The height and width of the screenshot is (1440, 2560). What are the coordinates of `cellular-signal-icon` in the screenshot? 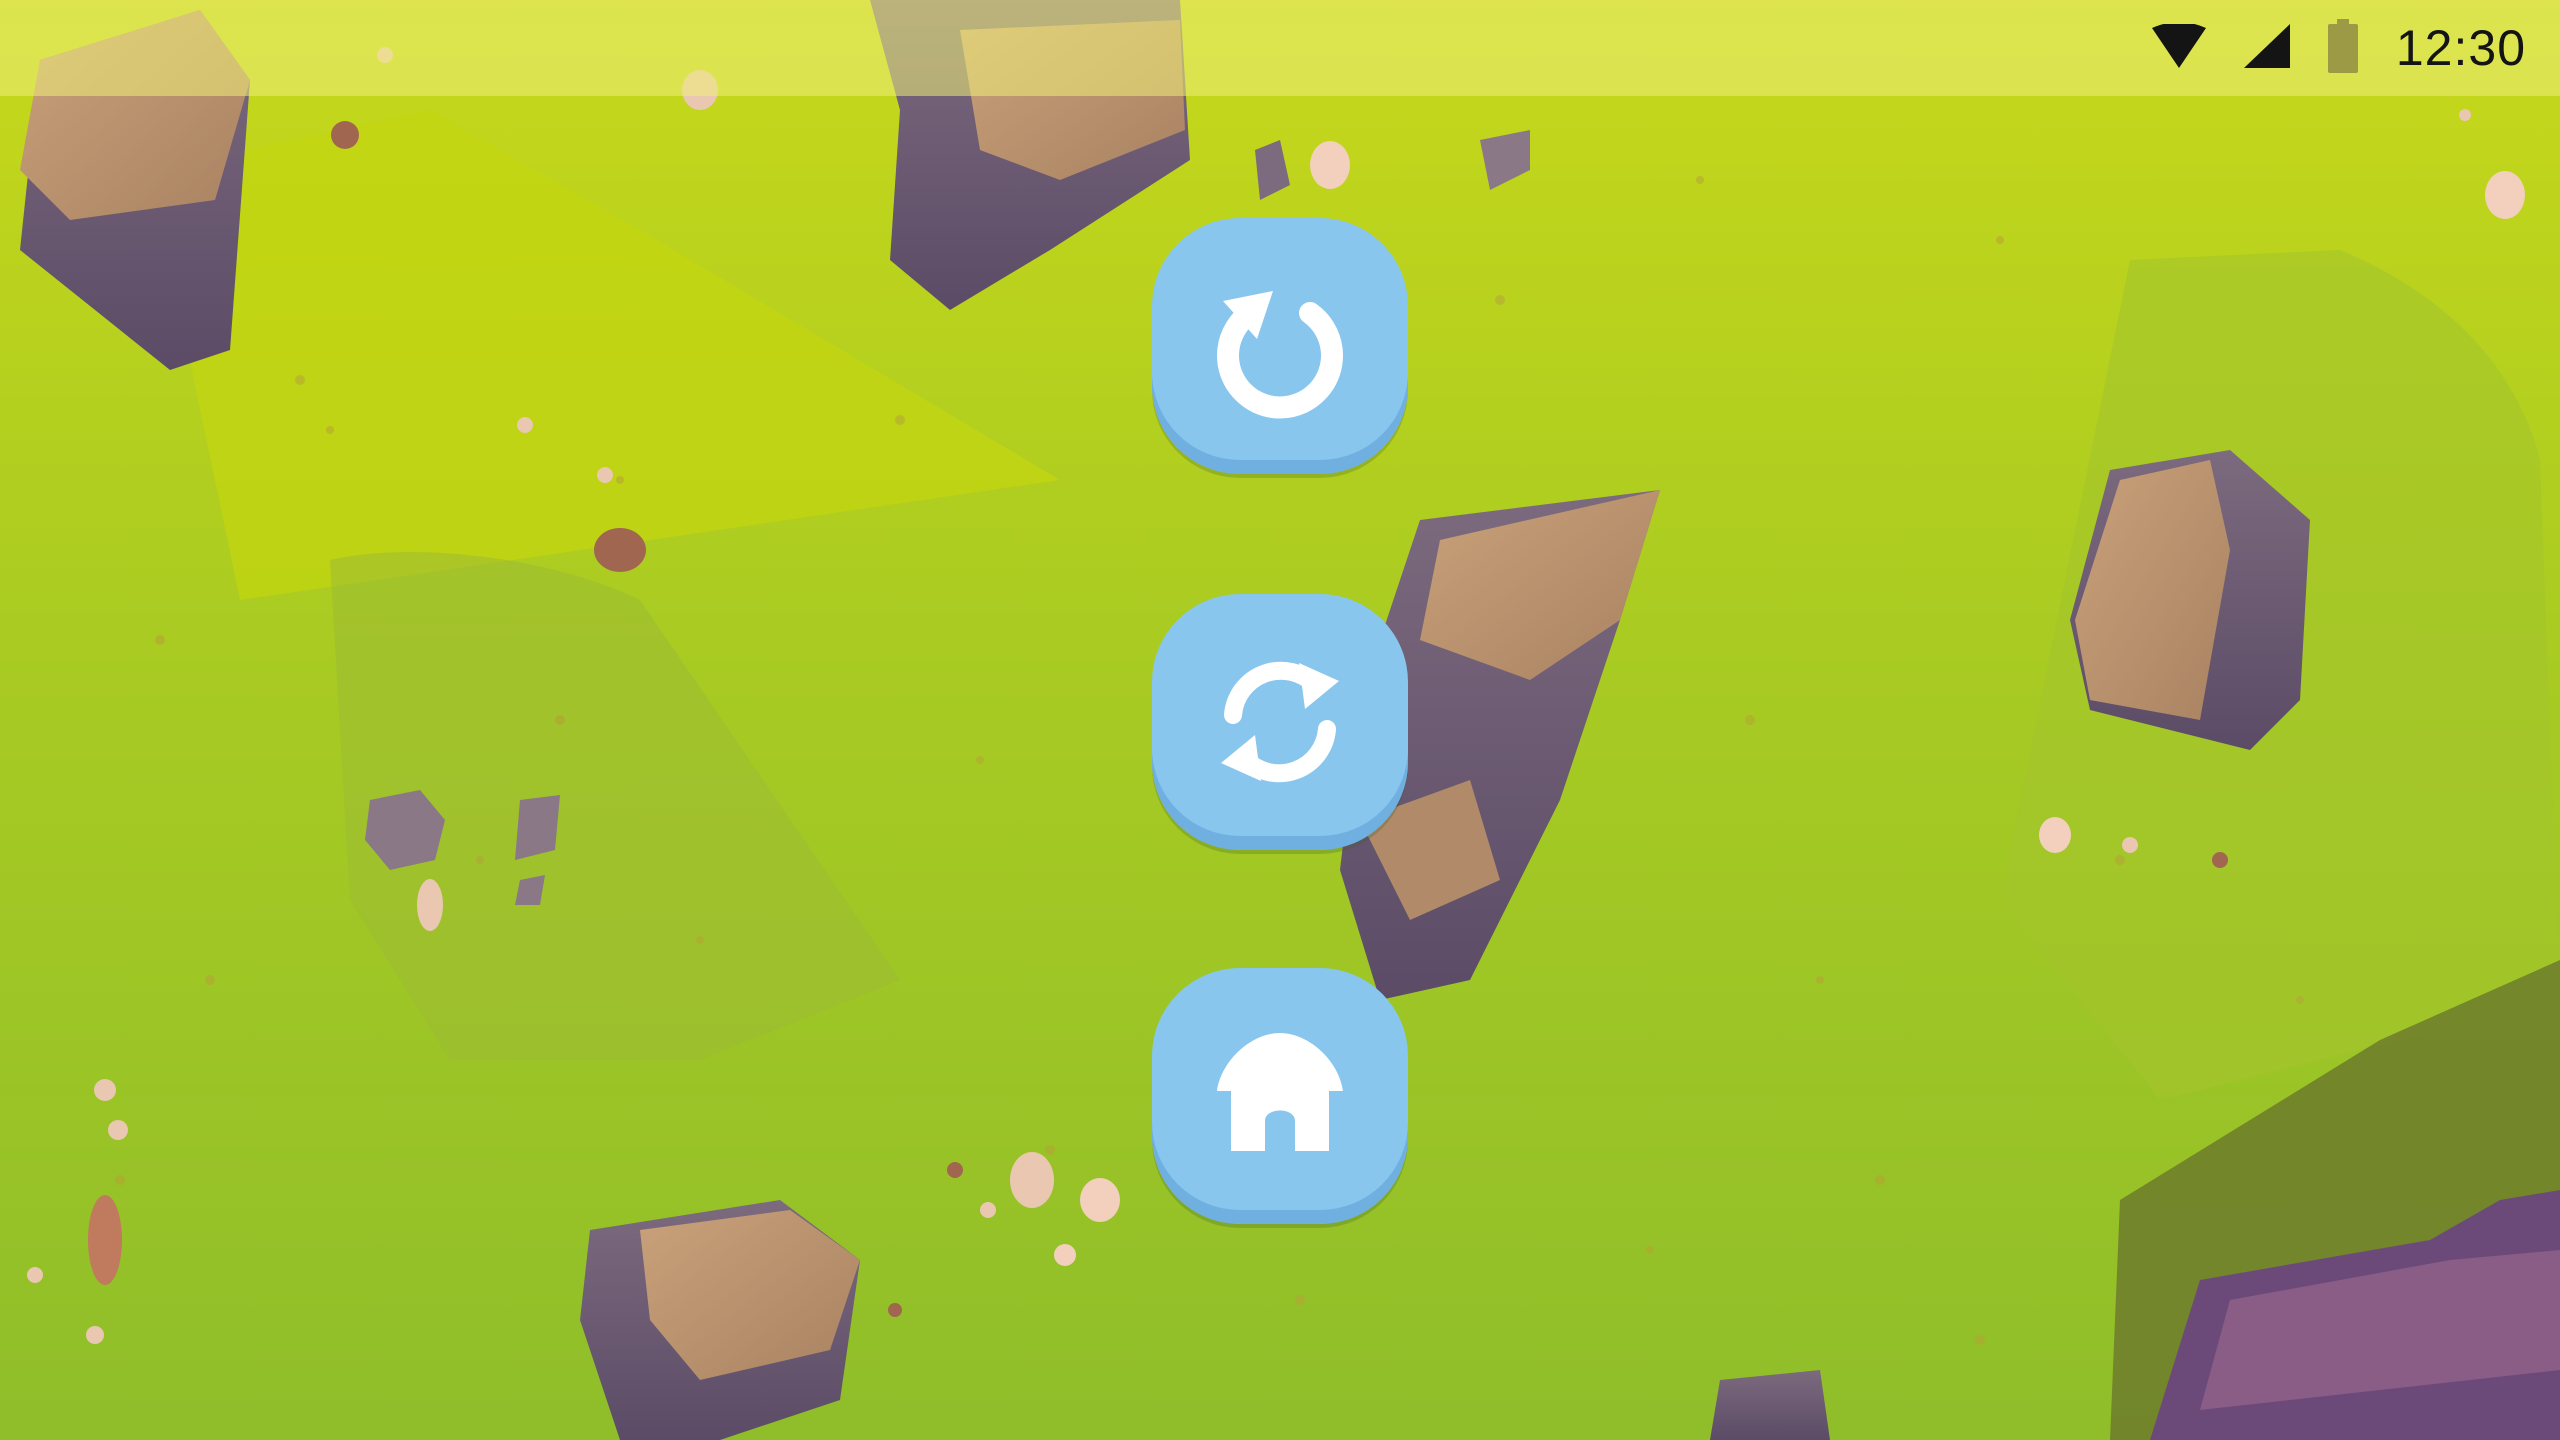 It's located at (2266, 48).